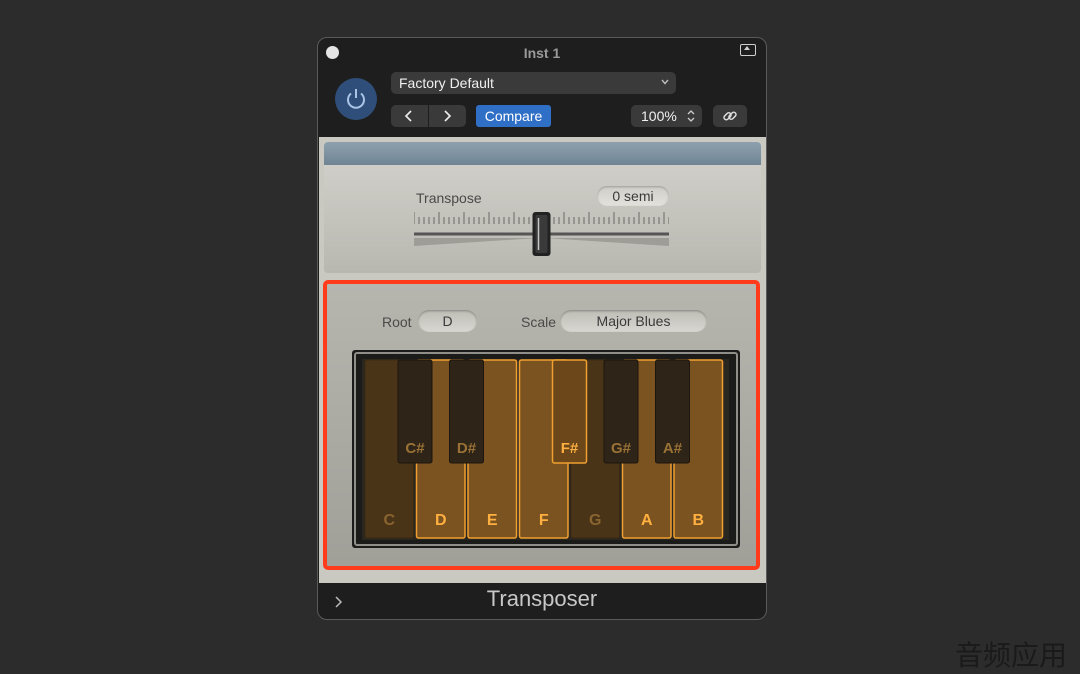  What do you see at coordinates (542, 598) in the screenshot?
I see `plugin-name: Transposer` at bounding box center [542, 598].